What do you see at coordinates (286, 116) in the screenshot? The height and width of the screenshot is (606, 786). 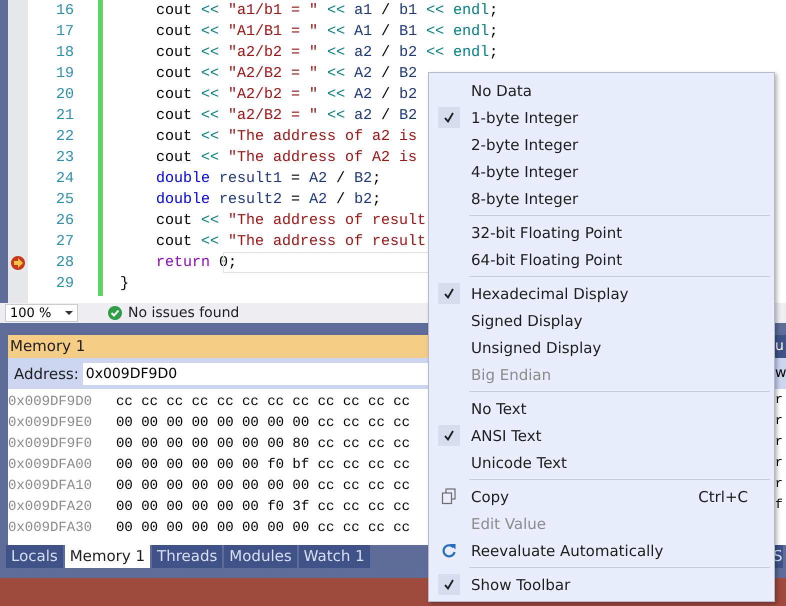 I see `code-line: cout << "a2/B2 = " << a2 / B2` at bounding box center [286, 116].